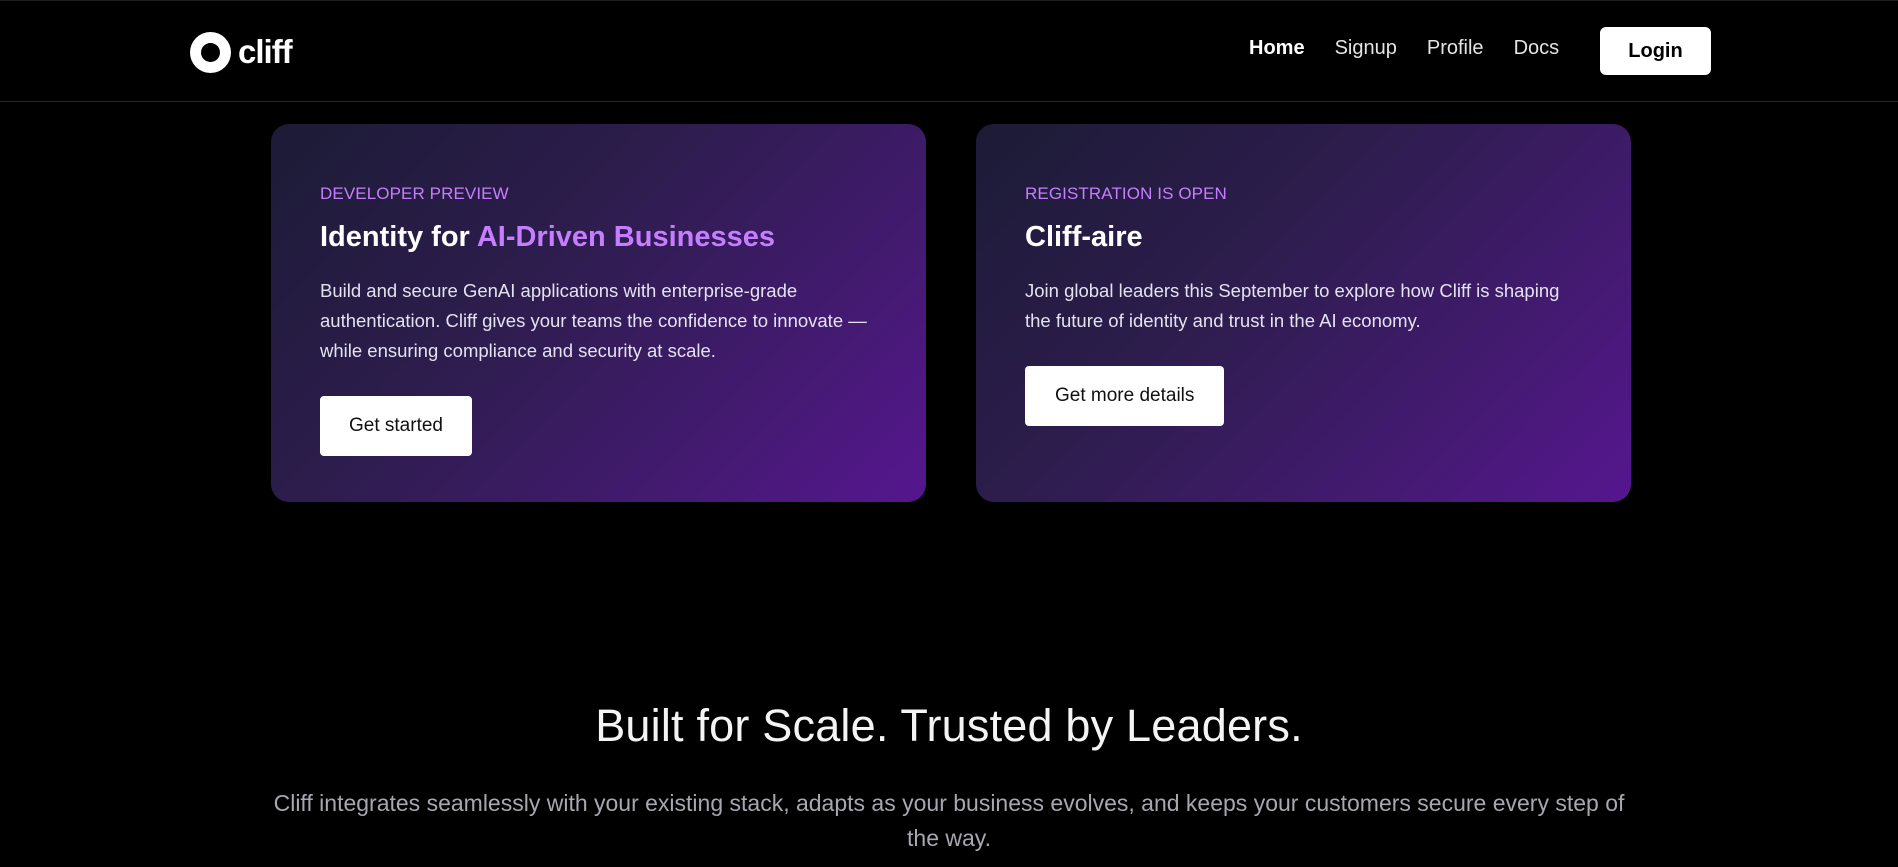 This screenshot has width=1898, height=867. I want to click on get-more-details-button: Get more details, so click(1125, 396).